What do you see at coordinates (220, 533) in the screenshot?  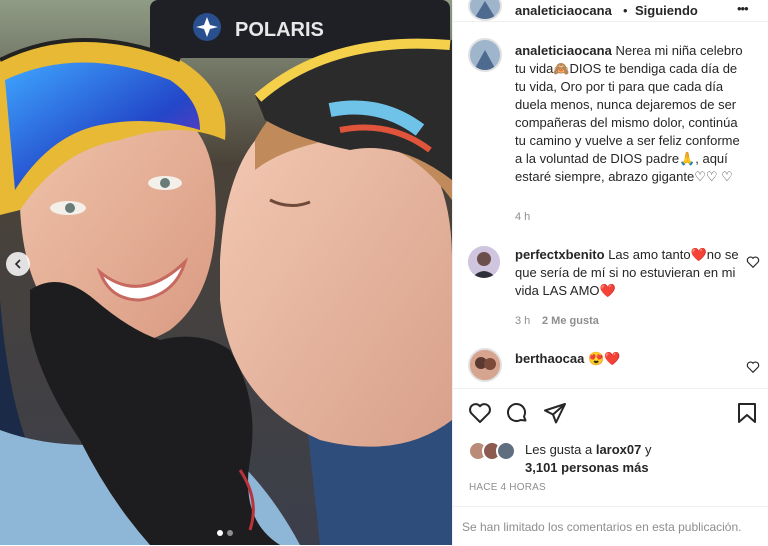 I see `carousel-dot-active` at bounding box center [220, 533].